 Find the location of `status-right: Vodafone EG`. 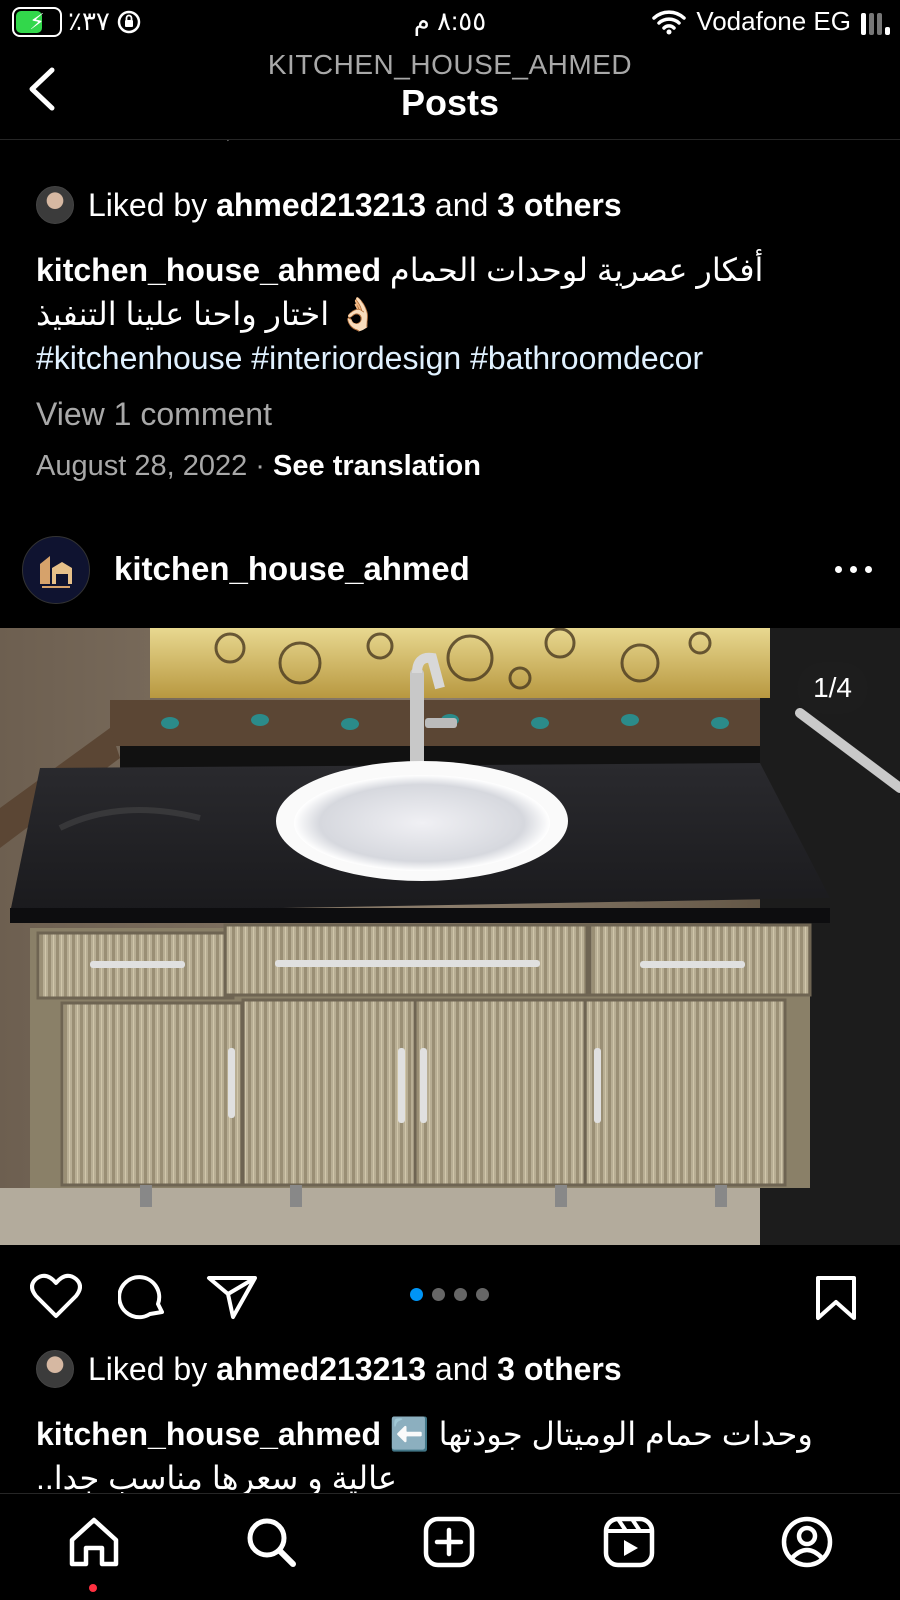

status-right: Vodafone EG is located at coordinates (771, 21).